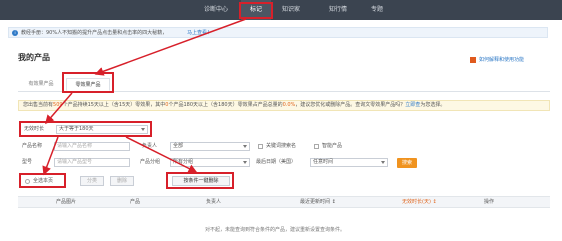  I want to click on arrow-nav-to-tab, so click(170, 47).